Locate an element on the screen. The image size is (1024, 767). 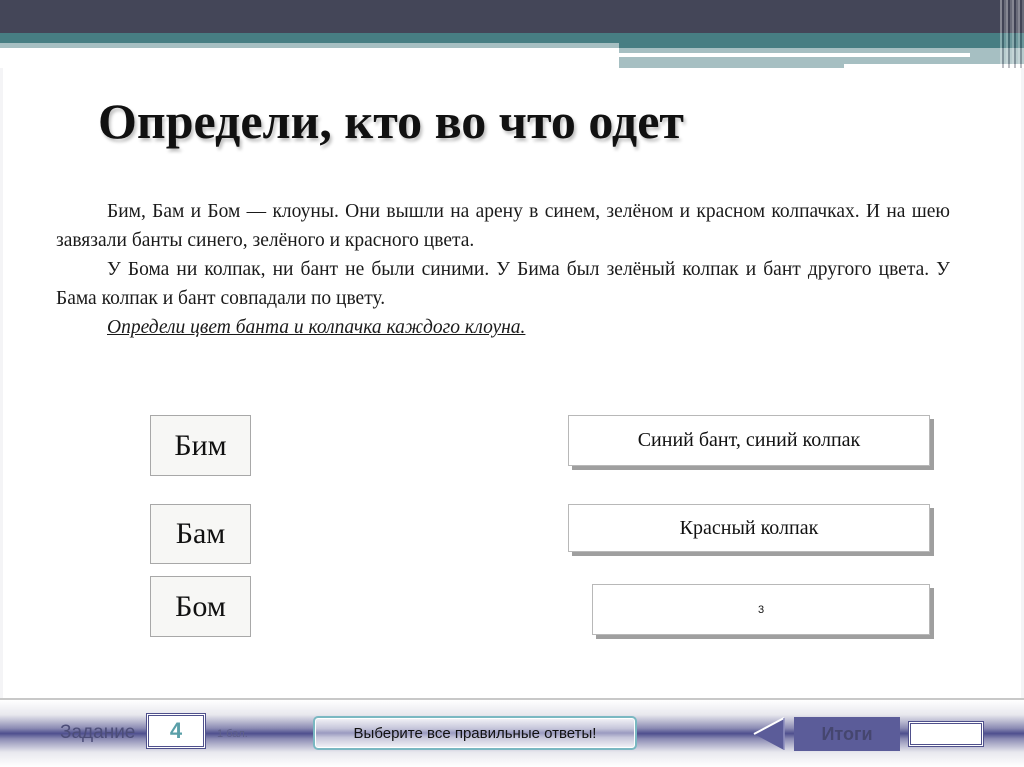
slide-edge is located at coordinates (1, 388).